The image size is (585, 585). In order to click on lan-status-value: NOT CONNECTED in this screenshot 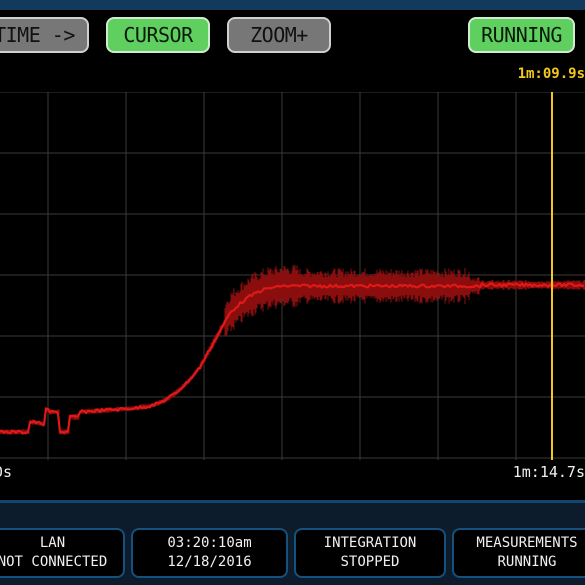, I will do `click(54, 562)`.